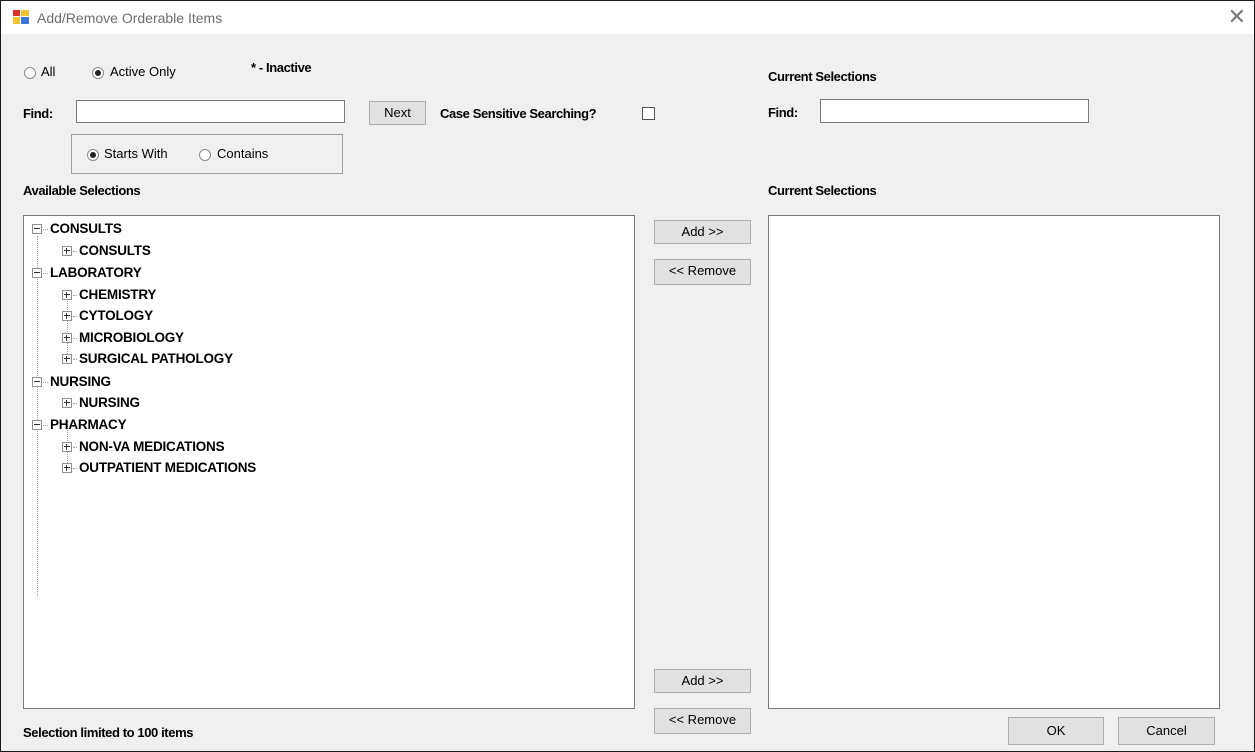 Image resolution: width=1255 pixels, height=752 pixels. What do you see at coordinates (167, 468) in the screenshot?
I see `tree-node-outpatient-medications: OUTPATIENT MEDICATIONS` at bounding box center [167, 468].